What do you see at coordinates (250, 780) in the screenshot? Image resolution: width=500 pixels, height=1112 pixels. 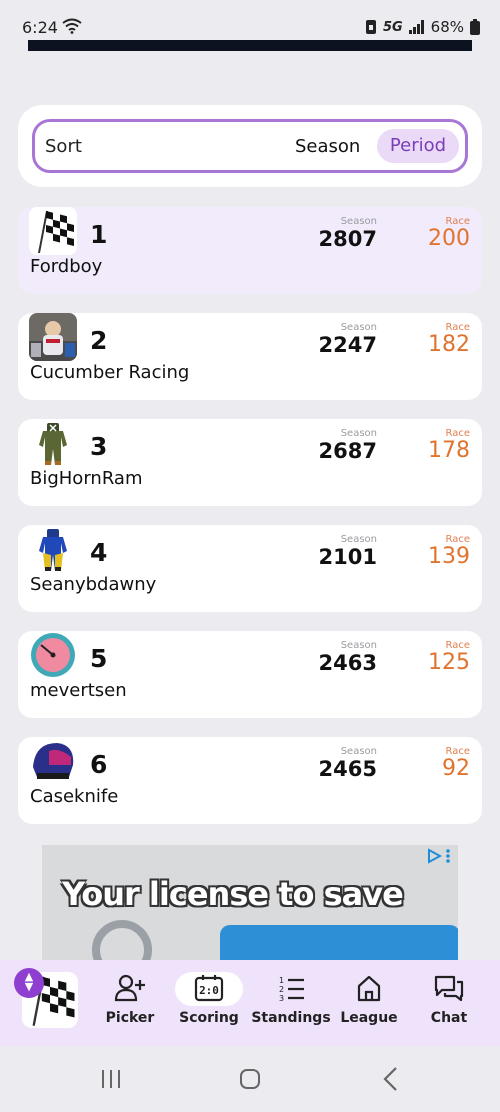 I see `standing-row: 6 Caseknife Season 2465 Race 92` at bounding box center [250, 780].